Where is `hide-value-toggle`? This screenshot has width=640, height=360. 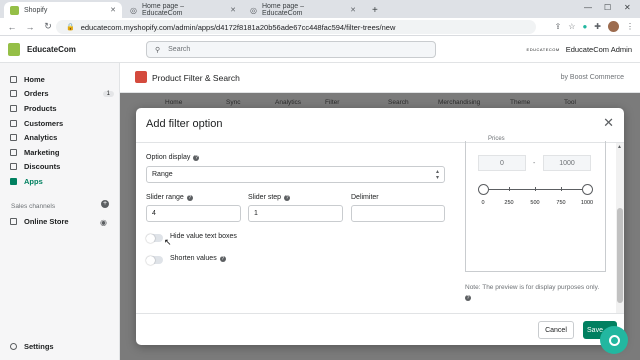 hide-value-toggle is located at coordinates (154, 238).